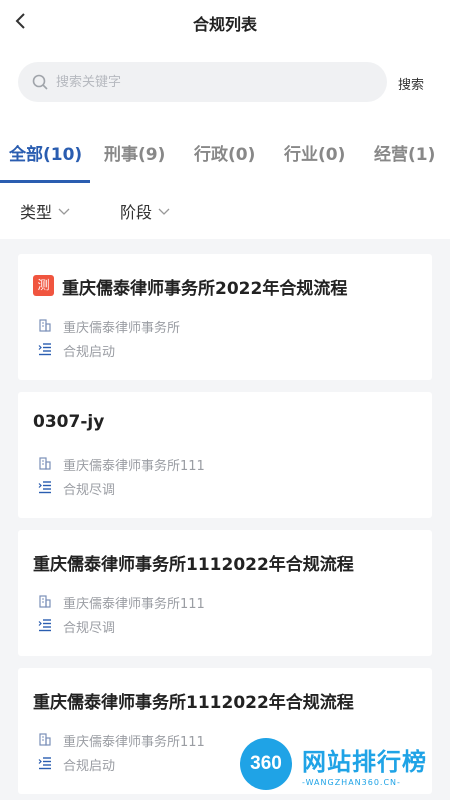  I want to click on search-input, so click(216, 82).